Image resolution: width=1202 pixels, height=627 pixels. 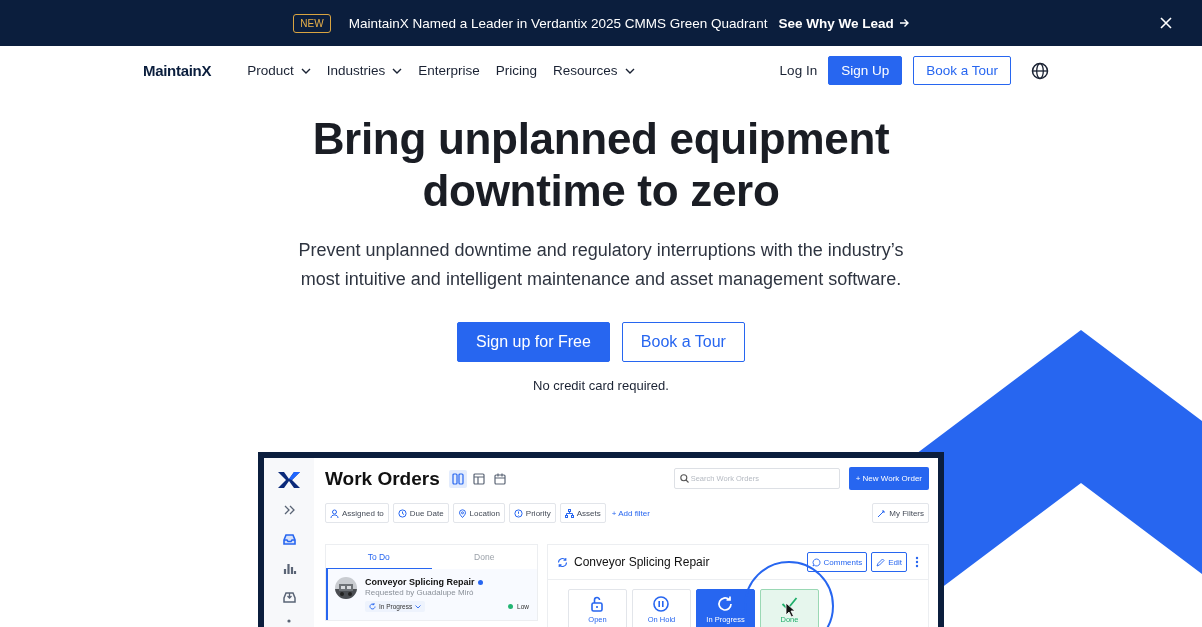 What do you see at coordinates (449, 70) in the screenshot?
I see `nav-link: Enterprise` at bounding box center [449, 70].